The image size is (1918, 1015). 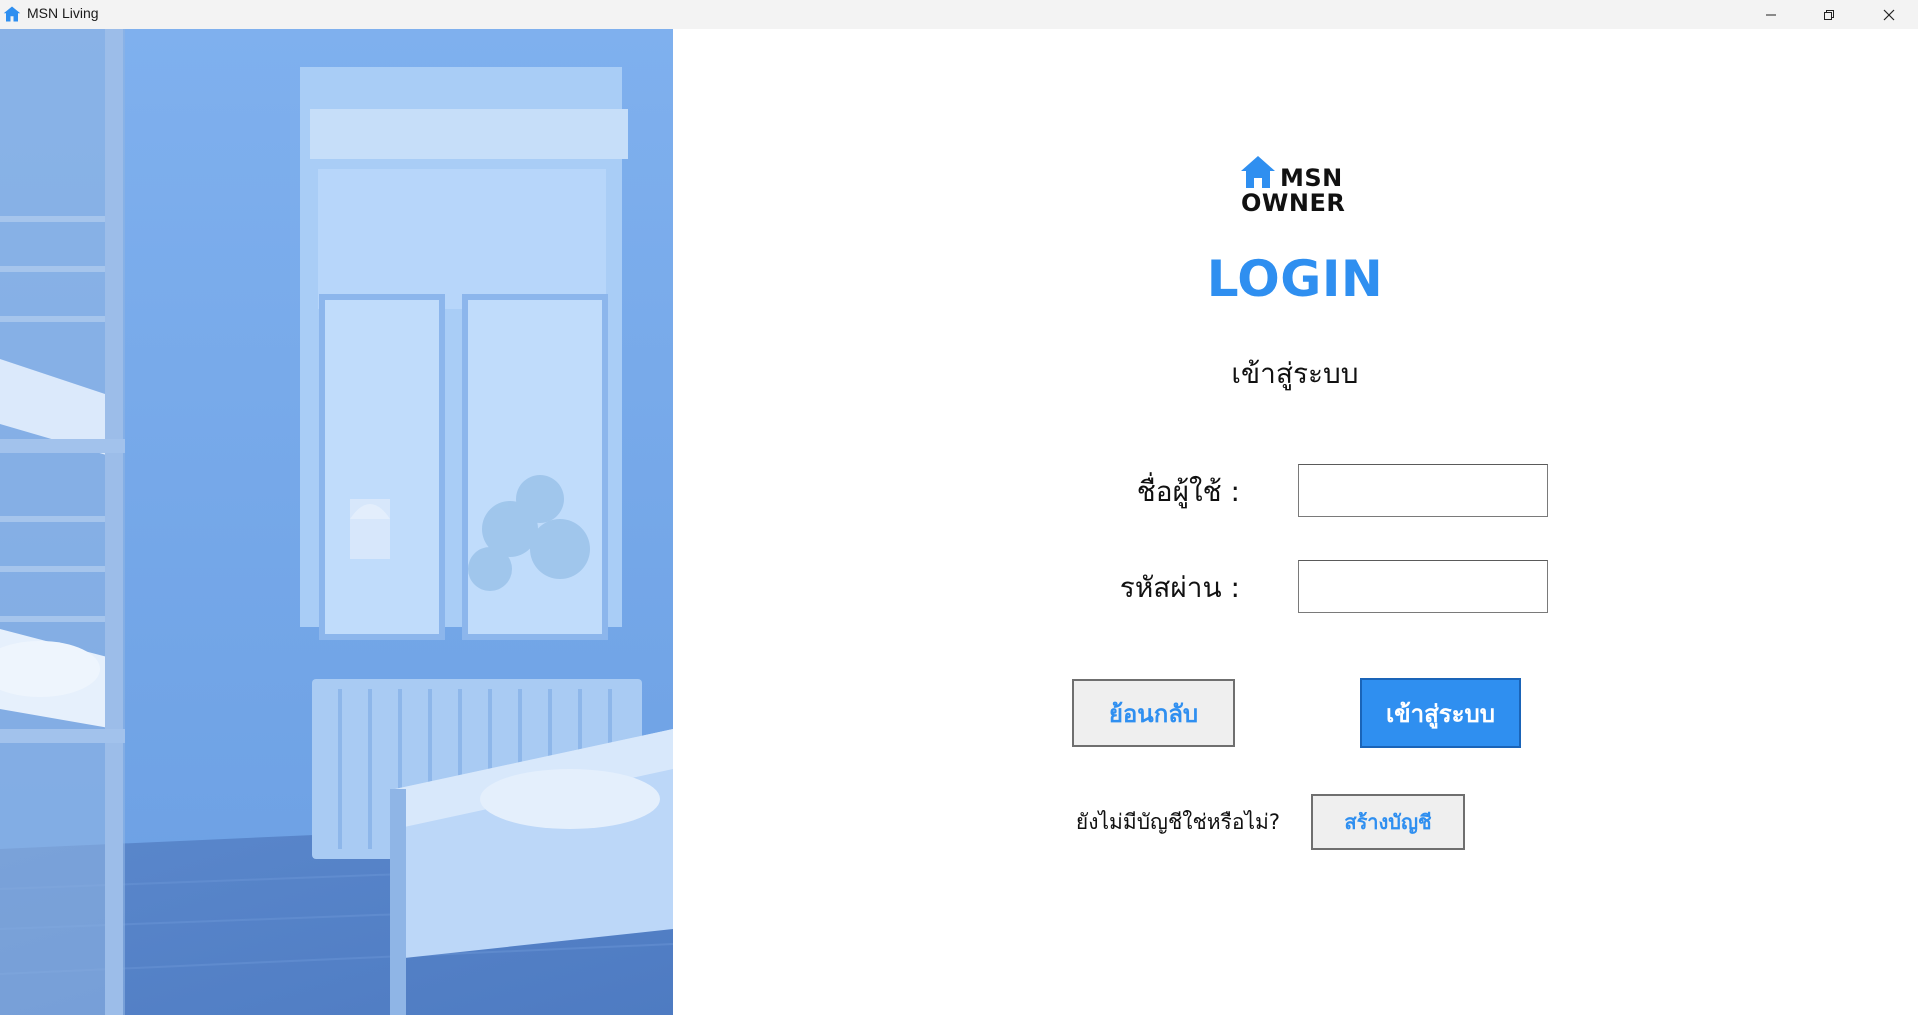 What do you see at coordinates (959, 14) in the screenshot?
I see `title-bar: MSN Living` at bounding box center [959, 14].